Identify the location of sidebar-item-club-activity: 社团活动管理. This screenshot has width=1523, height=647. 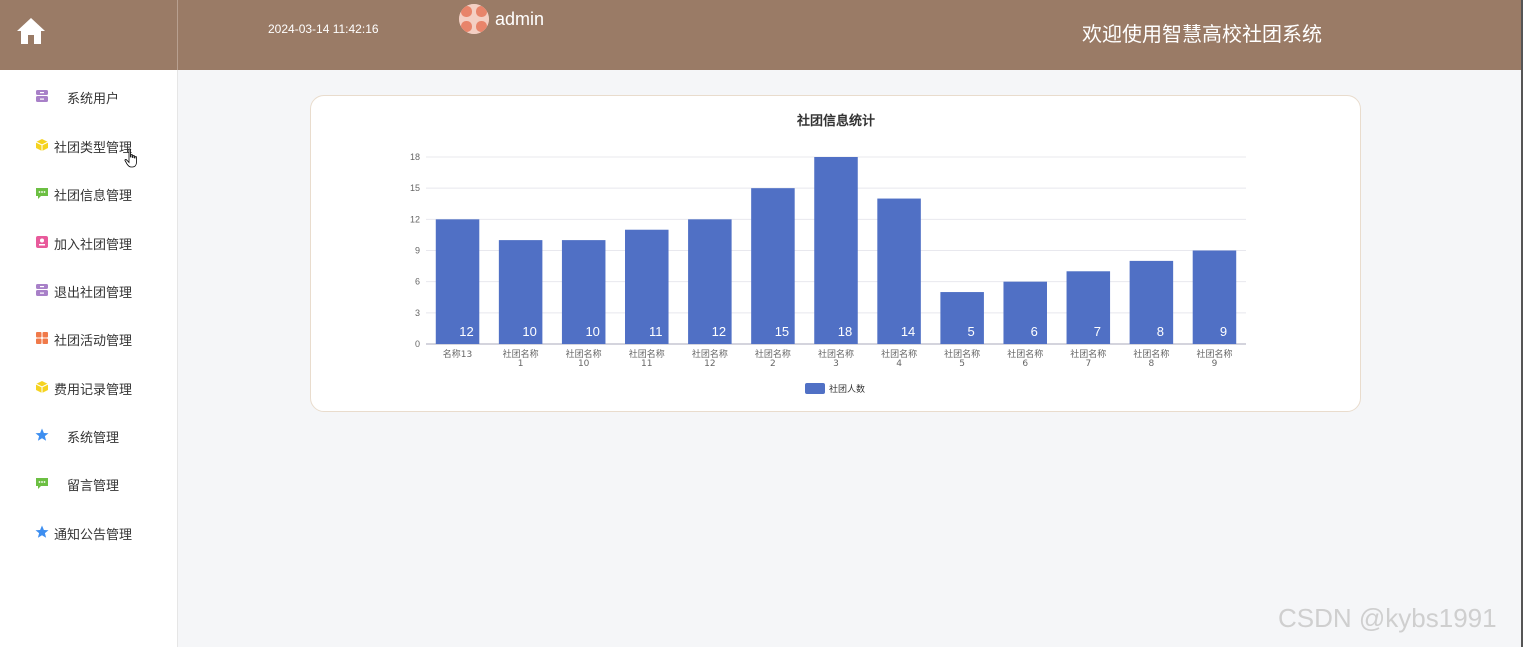
(88, 338).